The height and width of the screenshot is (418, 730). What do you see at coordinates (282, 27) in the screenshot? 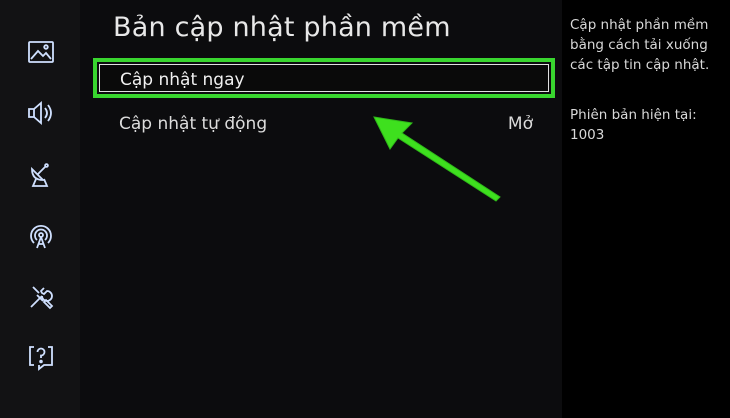
I see `page-title: Bản cập nhật phần mềm` at bounding box center [282, 27].